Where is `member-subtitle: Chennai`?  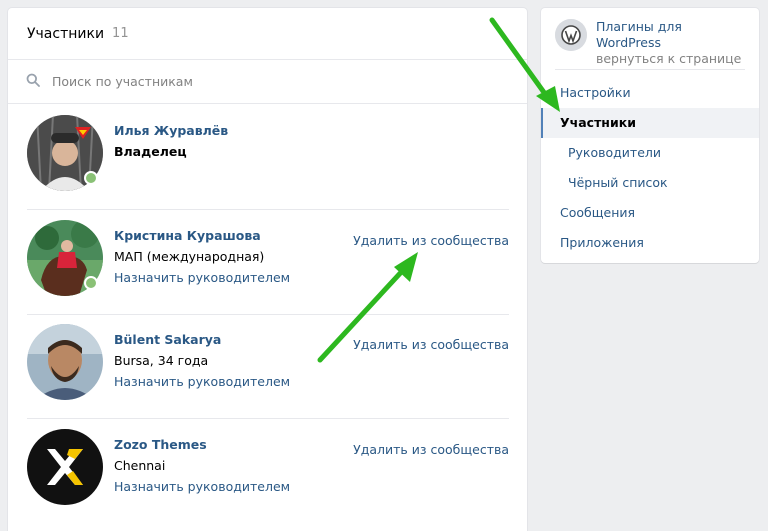 member-subtitle: Chennai is located at coordinates (140, 465).